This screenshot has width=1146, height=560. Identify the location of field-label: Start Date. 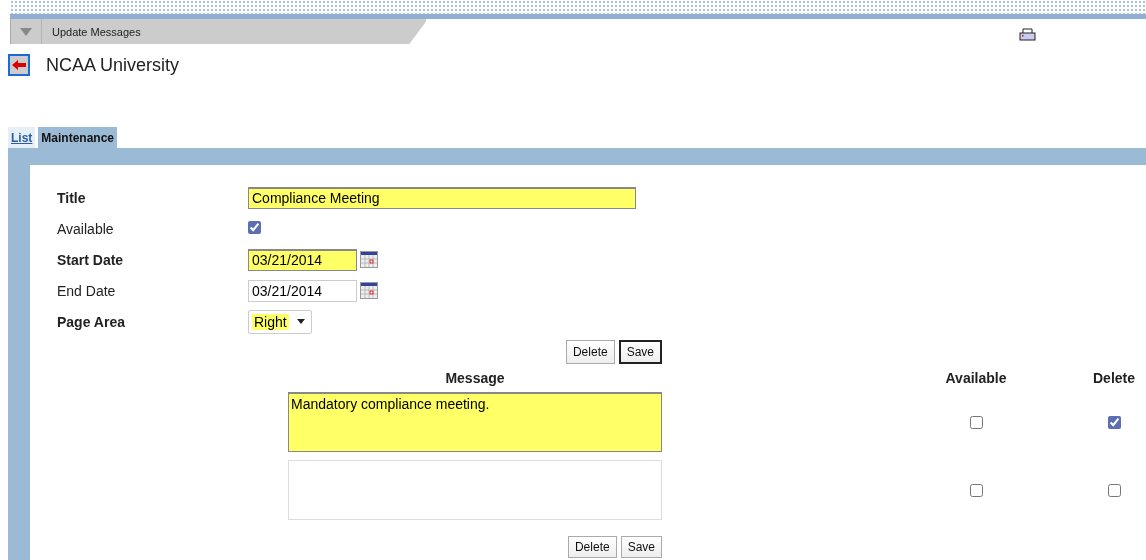
(91, 259).